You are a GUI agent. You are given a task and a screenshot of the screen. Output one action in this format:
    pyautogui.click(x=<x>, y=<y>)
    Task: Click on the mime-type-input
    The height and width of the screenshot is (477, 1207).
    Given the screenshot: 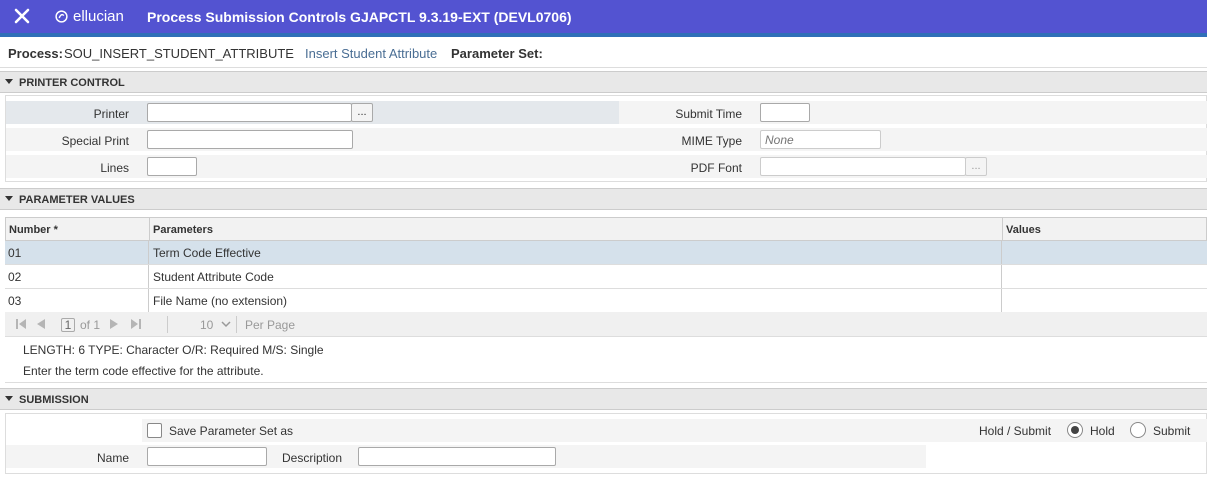 What is the action you would take?
    pyautogui.click(x=820, y=139)
    